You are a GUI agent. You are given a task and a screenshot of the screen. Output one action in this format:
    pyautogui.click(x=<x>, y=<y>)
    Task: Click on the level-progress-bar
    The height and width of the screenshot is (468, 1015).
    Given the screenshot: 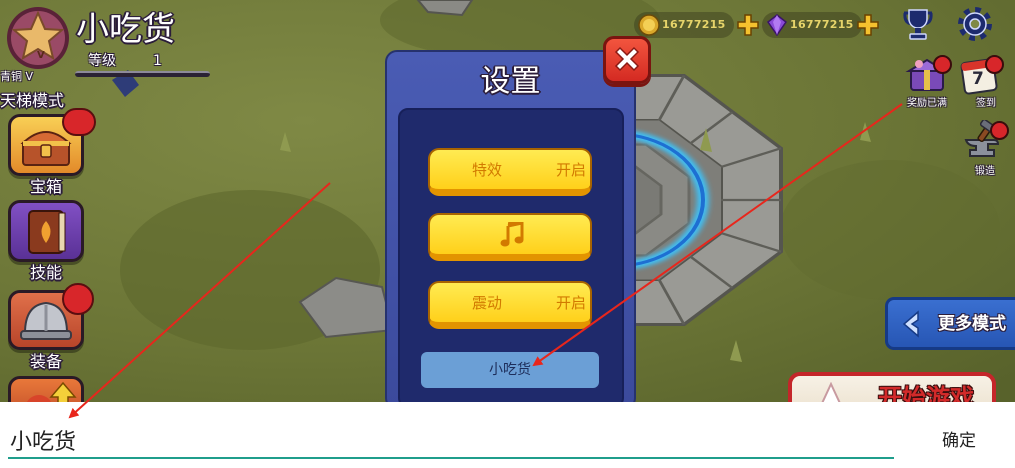 What is the action you would take?
    pyautogui.click(x=142, y=74)
    